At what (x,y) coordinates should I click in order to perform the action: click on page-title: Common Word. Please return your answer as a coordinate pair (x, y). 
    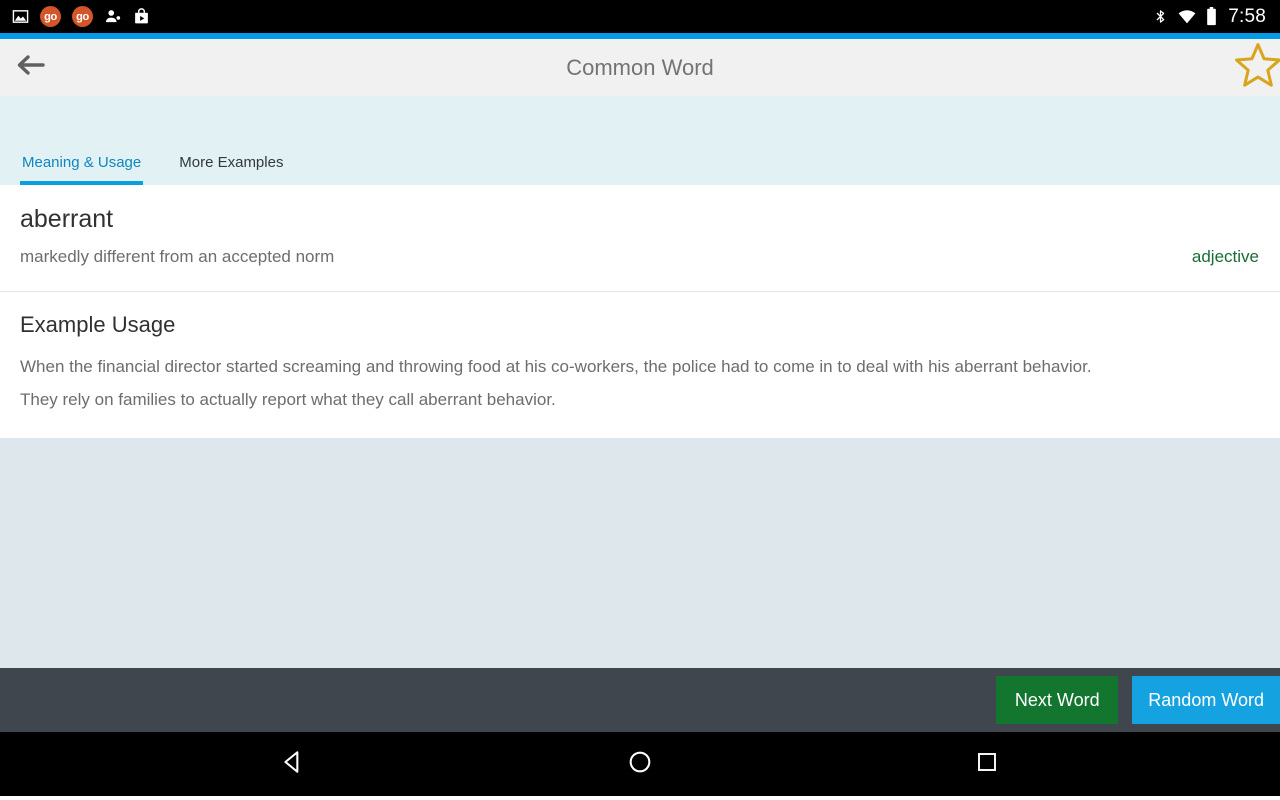
    Looking at the image, I should click on (640, 67).